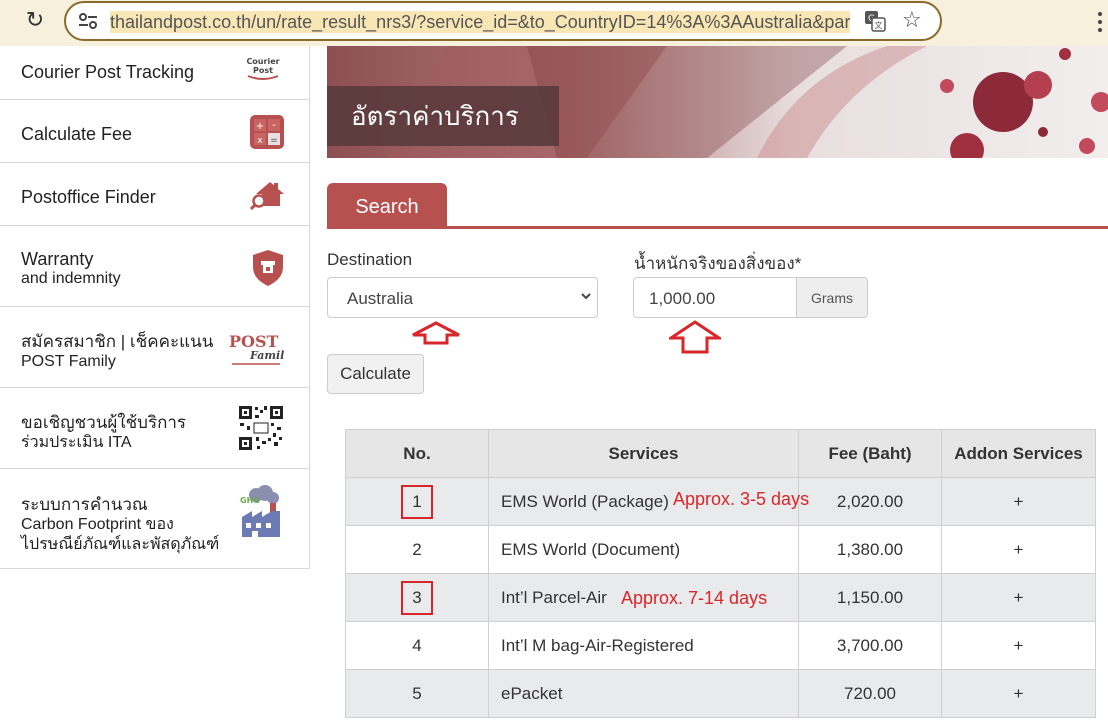  What do you see at coordinates (643, 549) in the screenshot?
I see `service-name: EMS World (Document)` at bounding box center [643, 549].